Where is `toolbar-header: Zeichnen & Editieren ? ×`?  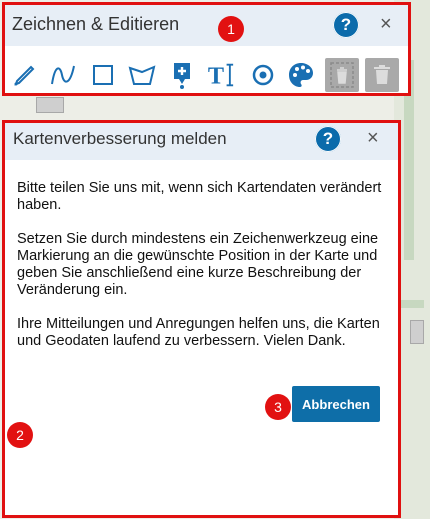 toolbar-header: Zeichnen & Editieren ? × is located at coordinates (205, 24).